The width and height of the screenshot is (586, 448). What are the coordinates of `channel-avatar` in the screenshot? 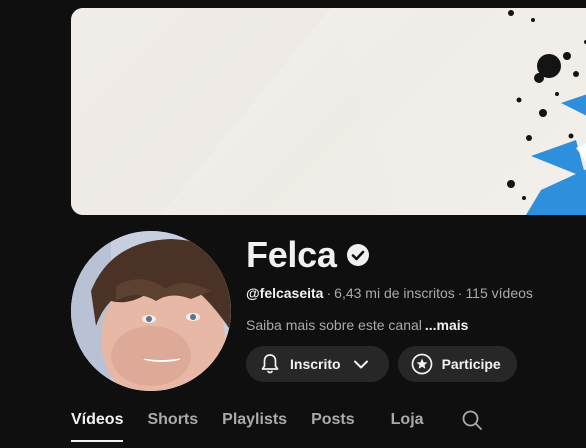 It's located at (151, 311).